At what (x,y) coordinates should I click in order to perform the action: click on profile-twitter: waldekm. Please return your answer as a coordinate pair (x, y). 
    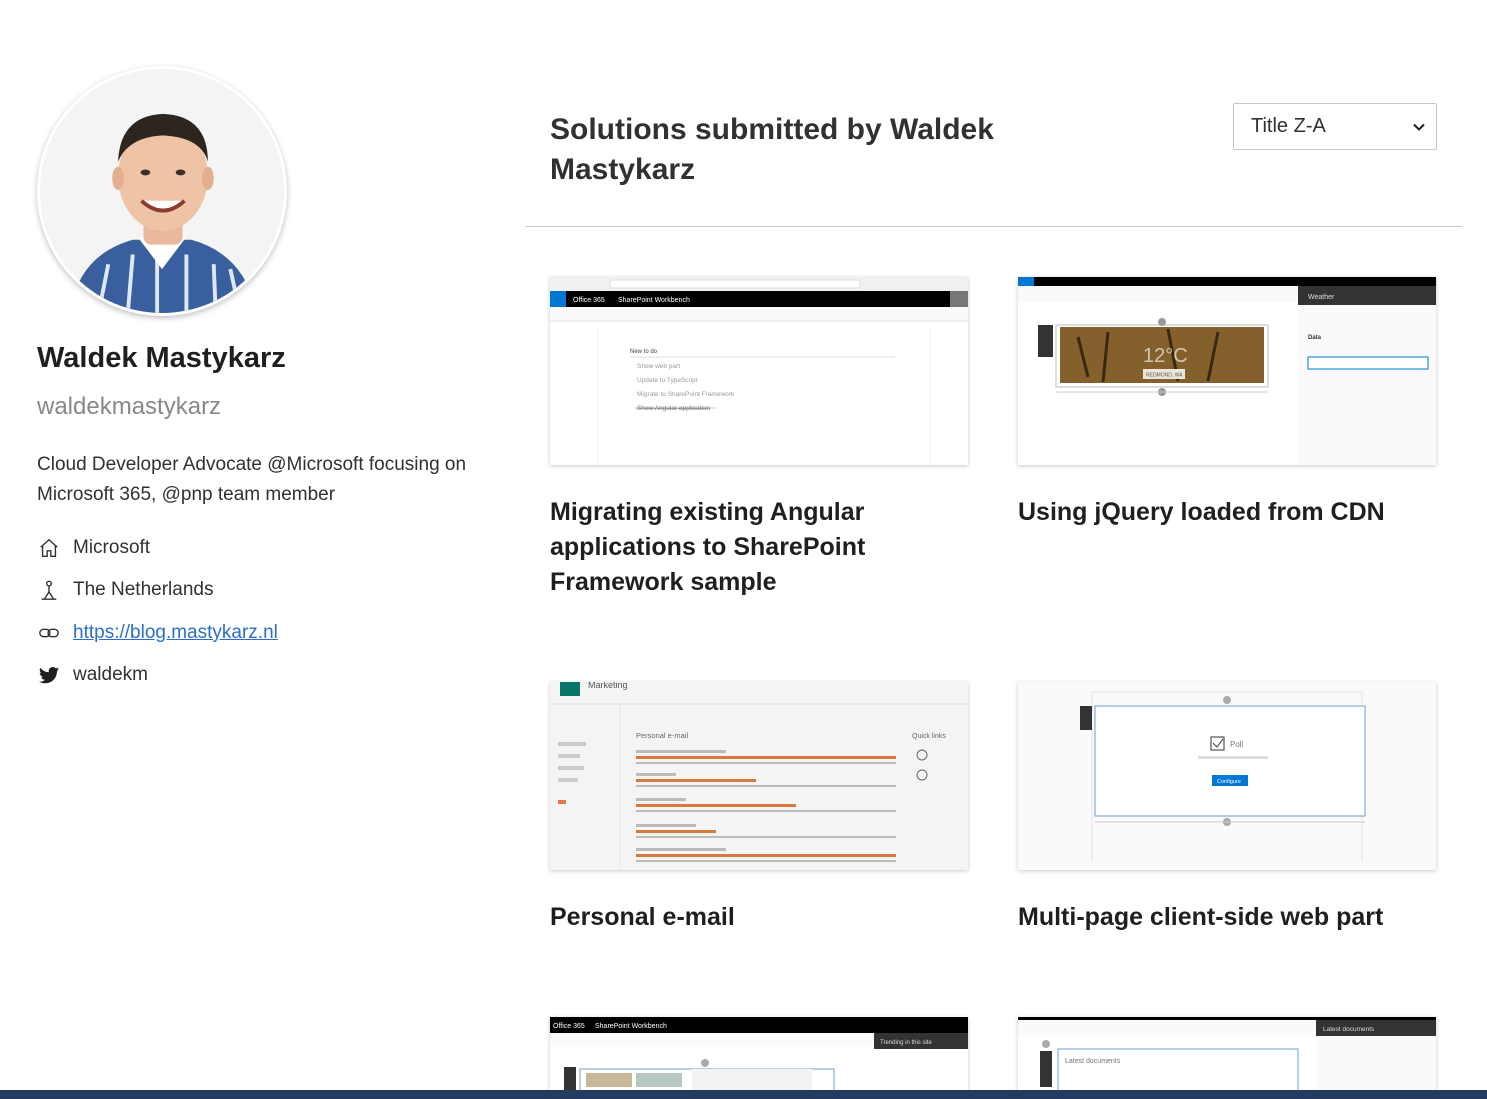
    Looking at the image, I should click on (92, 675).